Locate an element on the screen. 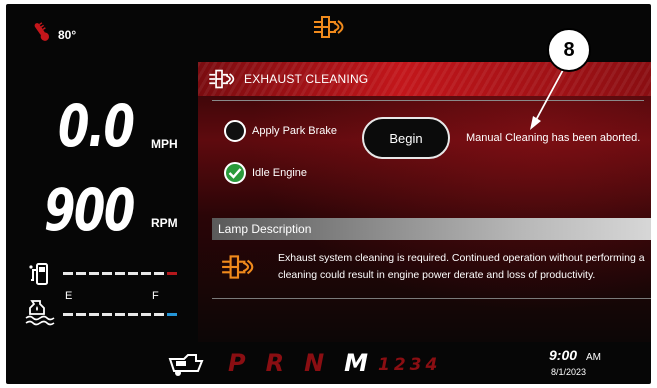 This screenshot has width=657, height=388. gear-n: N is located at coordinates (314, 363).